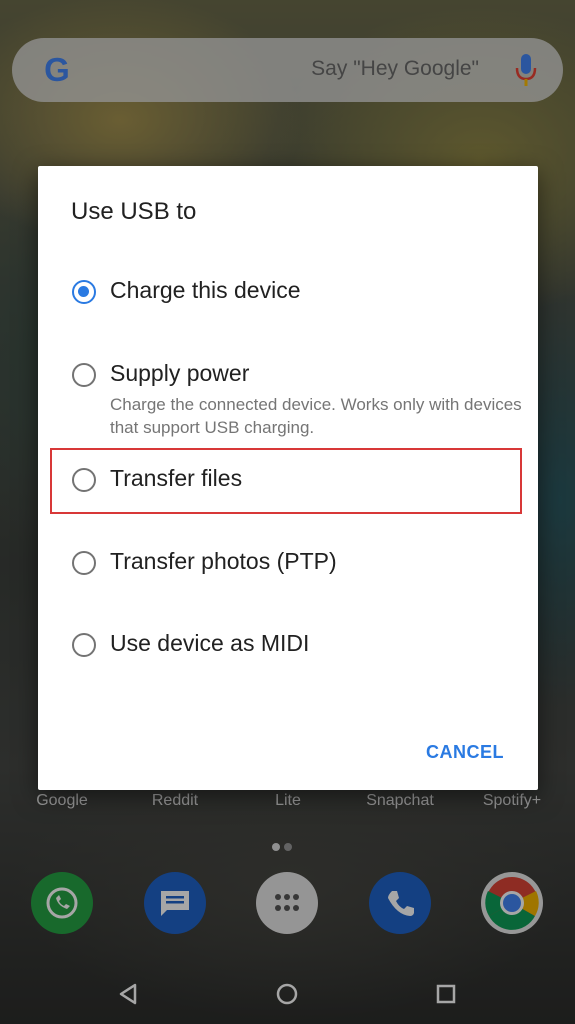 The height and width of the screenshot is (1024, 575). I want to click on option-transfer-photos: Transfer photos (PTP), so click(292, 564).